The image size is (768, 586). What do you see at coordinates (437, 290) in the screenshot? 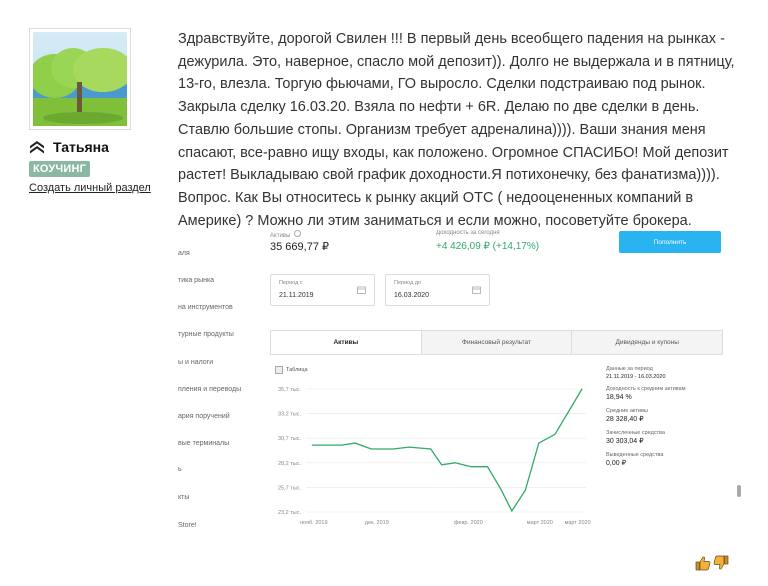
I see `period-to-field: Период до 16.03.2020` at bounding box center [437, 290].